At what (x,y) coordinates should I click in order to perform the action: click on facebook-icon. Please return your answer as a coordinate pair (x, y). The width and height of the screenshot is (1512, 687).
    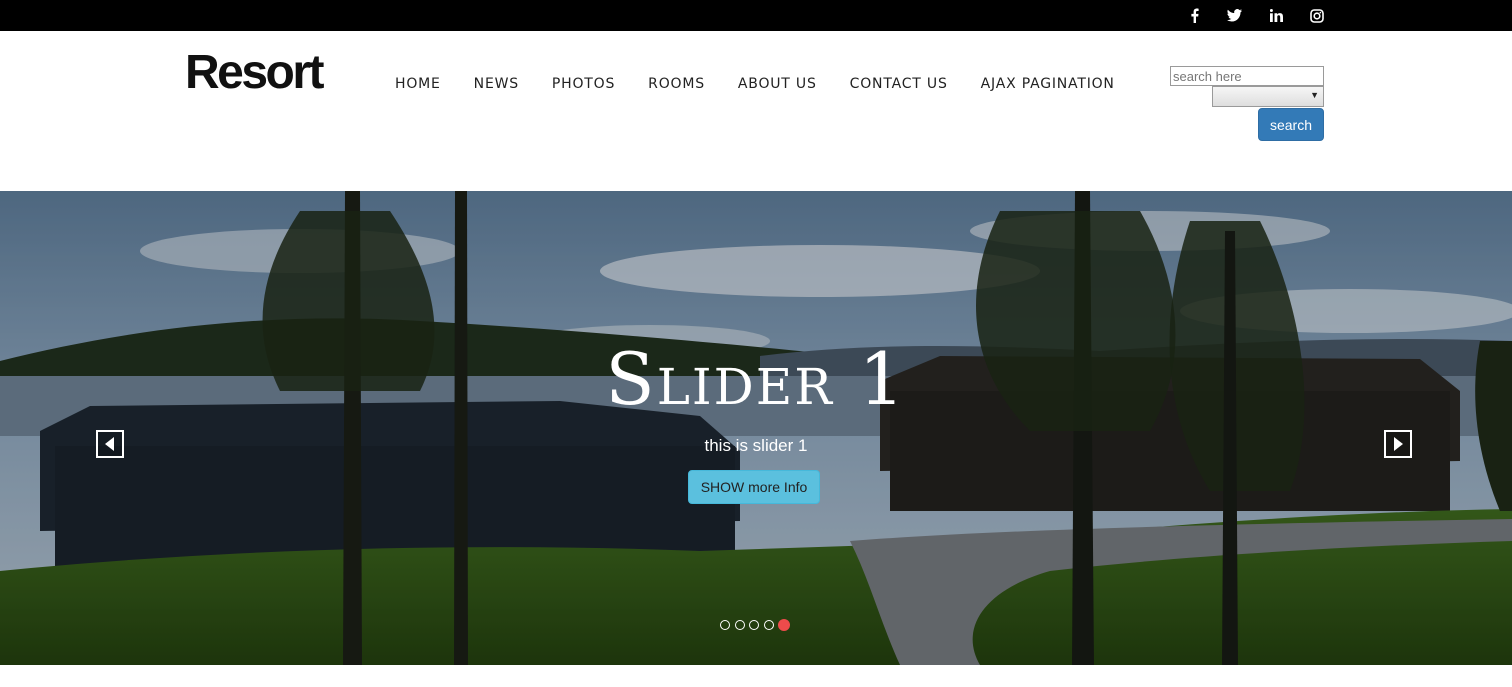
    Looking at the image, I should click on (1194, 15).